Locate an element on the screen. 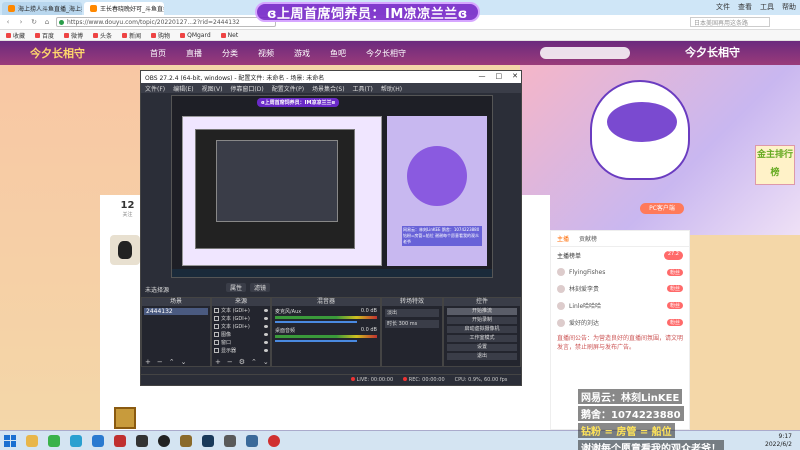  start-virtual-camera-button: 启动虚拟摄像机 is located at coordinates (482, 329).